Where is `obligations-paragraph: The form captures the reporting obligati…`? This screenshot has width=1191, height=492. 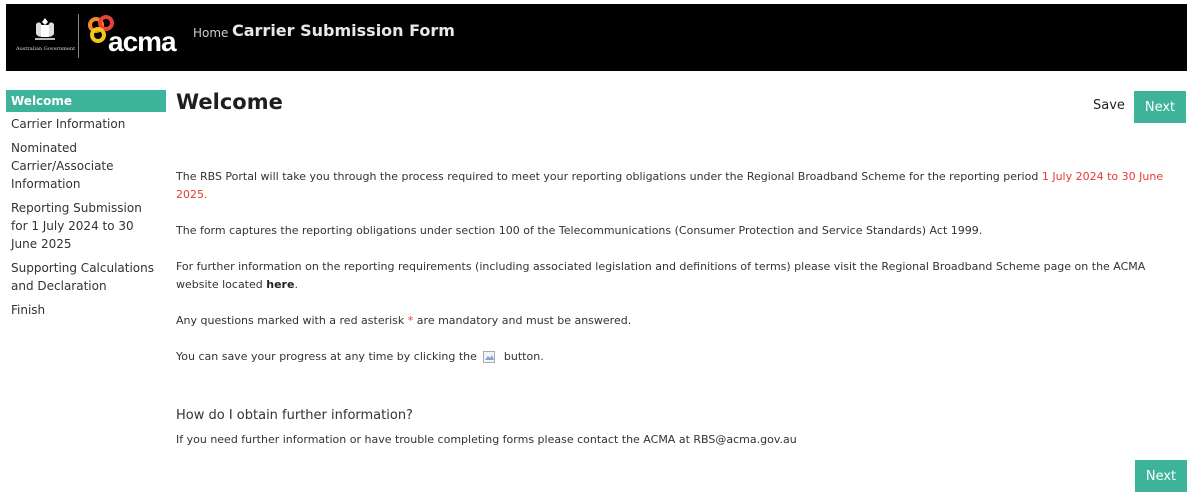
obligations-paragraph: The form captures the reporting obligati… is located at coordinates (579, 230).